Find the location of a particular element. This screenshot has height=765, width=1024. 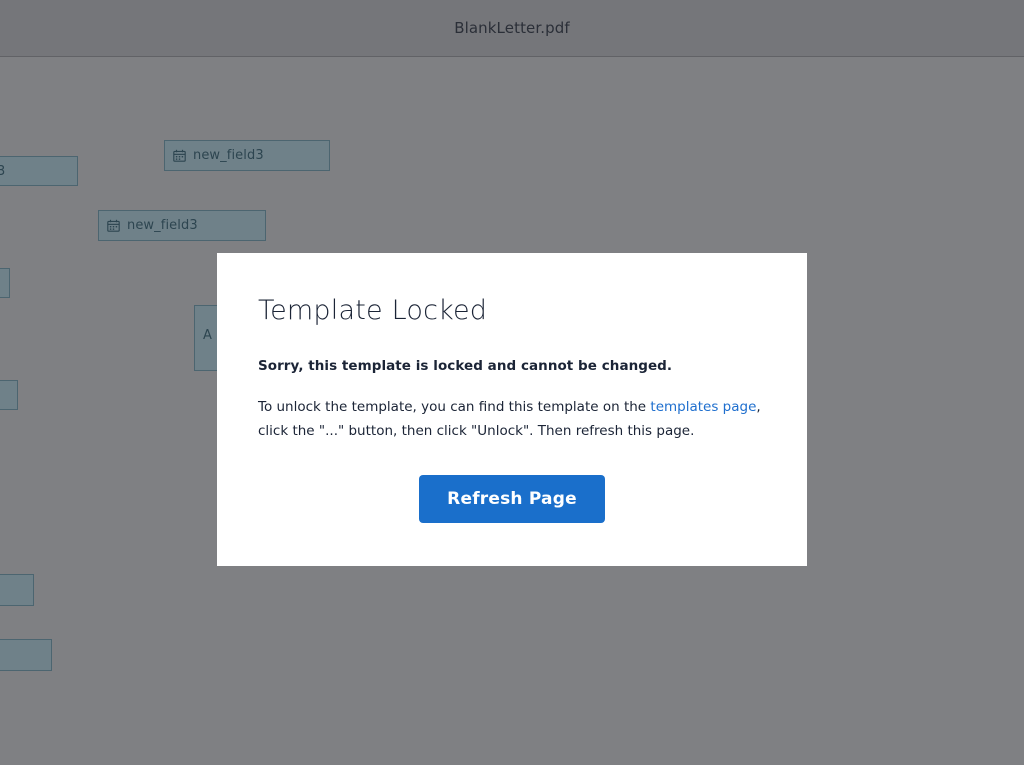

dialog-actions: Refresh Page is located at coordinates (512, 499).